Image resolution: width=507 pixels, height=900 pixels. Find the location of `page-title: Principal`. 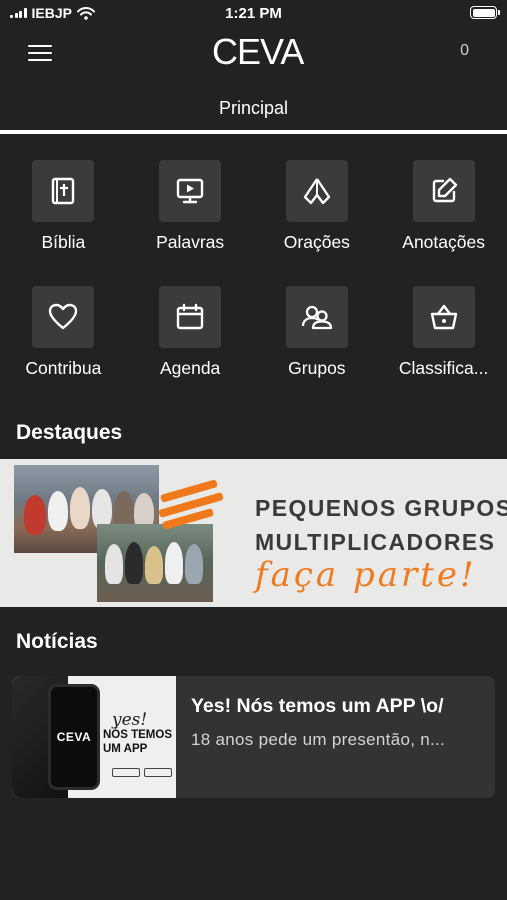

page-title: Principal is located at coordinates (253, 108).